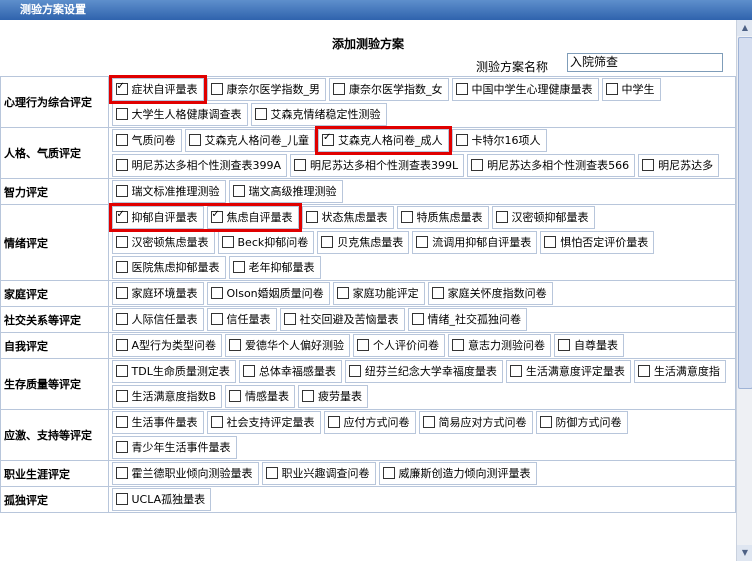  What do you see at coordinates (551, 165) in the screenshot?
I see `assessment-option: 明尼苏达多相个性测查表566` at bounding box center [551, 165].